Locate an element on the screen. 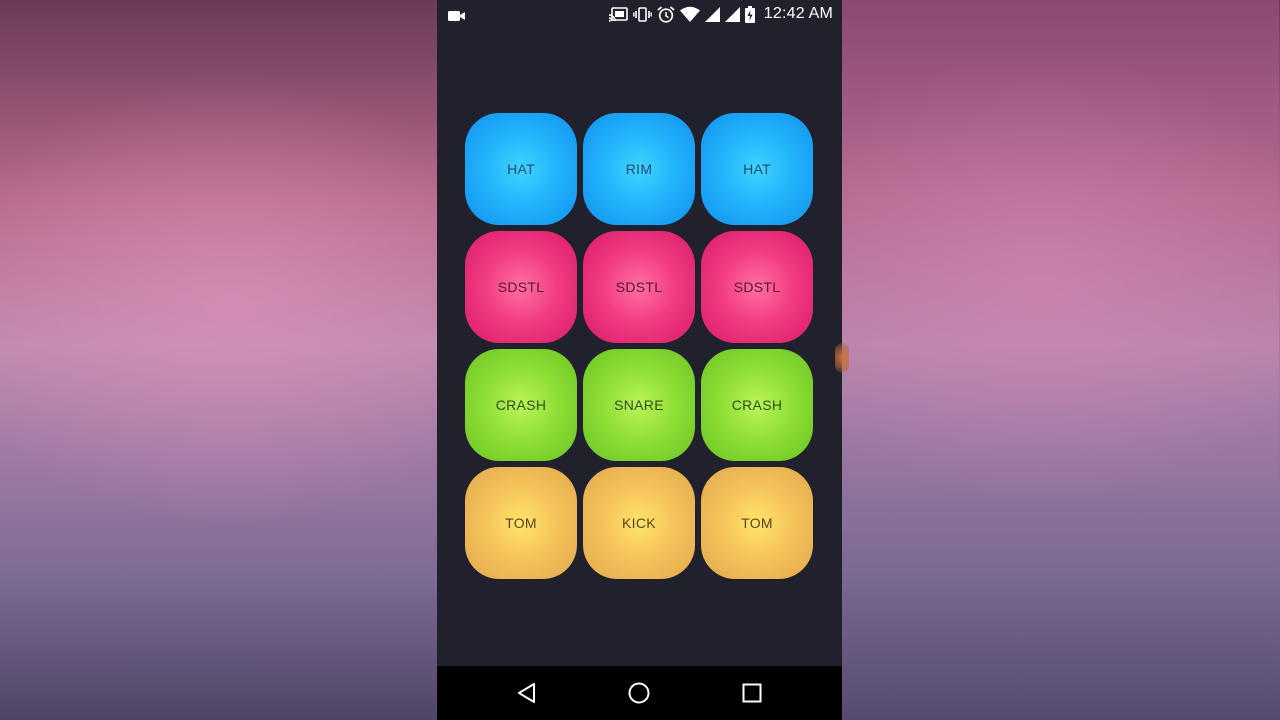 The width and height of the screenshot is (1280, 720). pad-sdstl-3: SDSTL is located at coordinates (757, 287).